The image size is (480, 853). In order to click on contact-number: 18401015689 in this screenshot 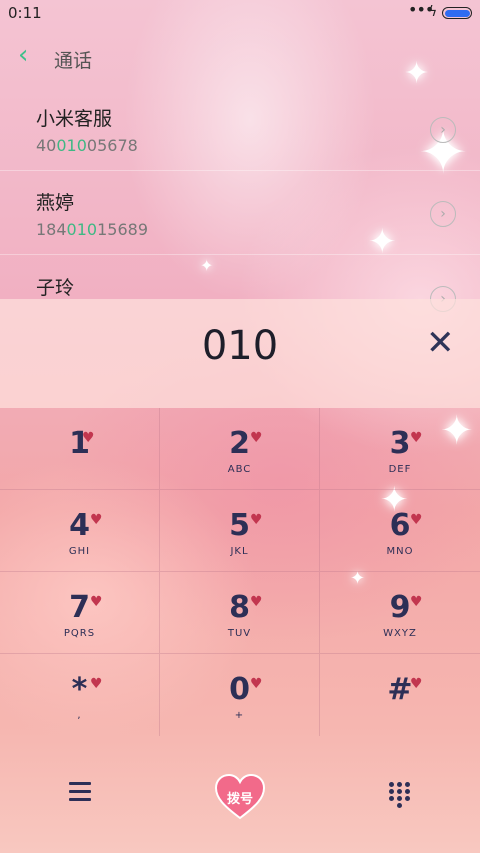, I will do `click(92, 229)`.